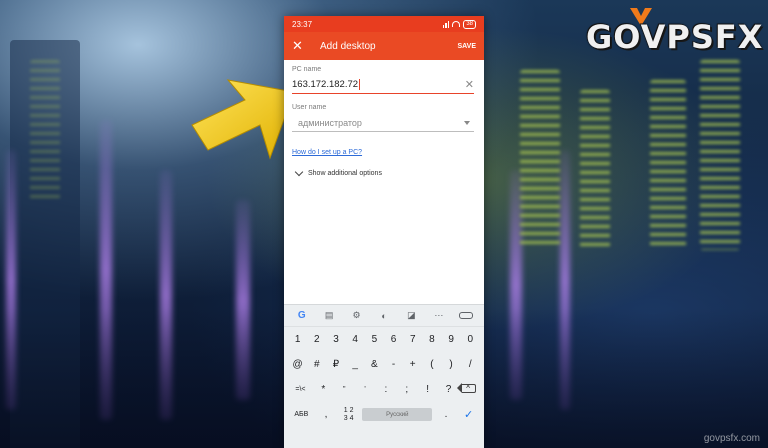 The width and height of the screenshot is (768, 448). Describe the element at coordinates (323, 389) in the screenshot. I see `key-asterisk: *` at that location.